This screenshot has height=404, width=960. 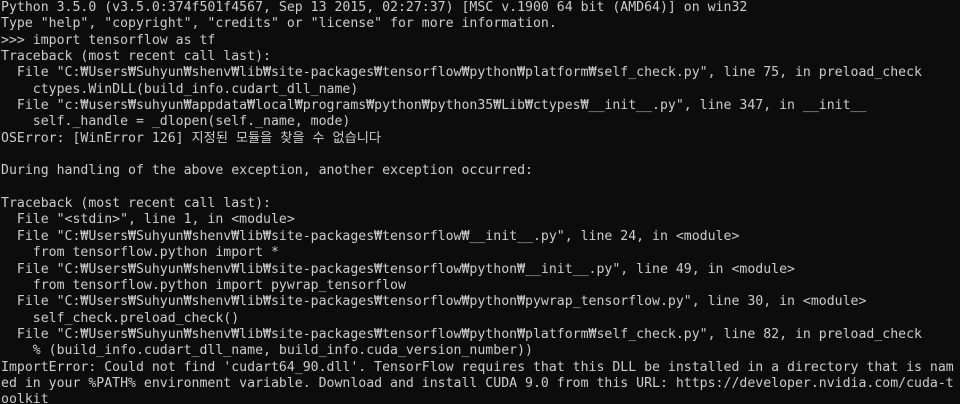 What do you see at coordinates (176, 122) in the screenshot?
I see `console-line: self._handle = _dlopen(self._name, mode)` at bounding box center [176, 122].